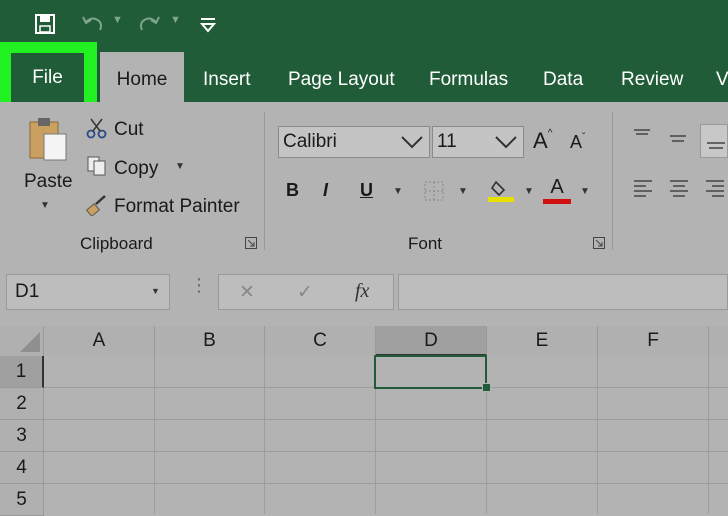 The height and width of the screenshot is (516, 728). Describe the element at coordinates (45, 205) in the screenshot. I see `paste-dropdown-icon: ▼` at that location.